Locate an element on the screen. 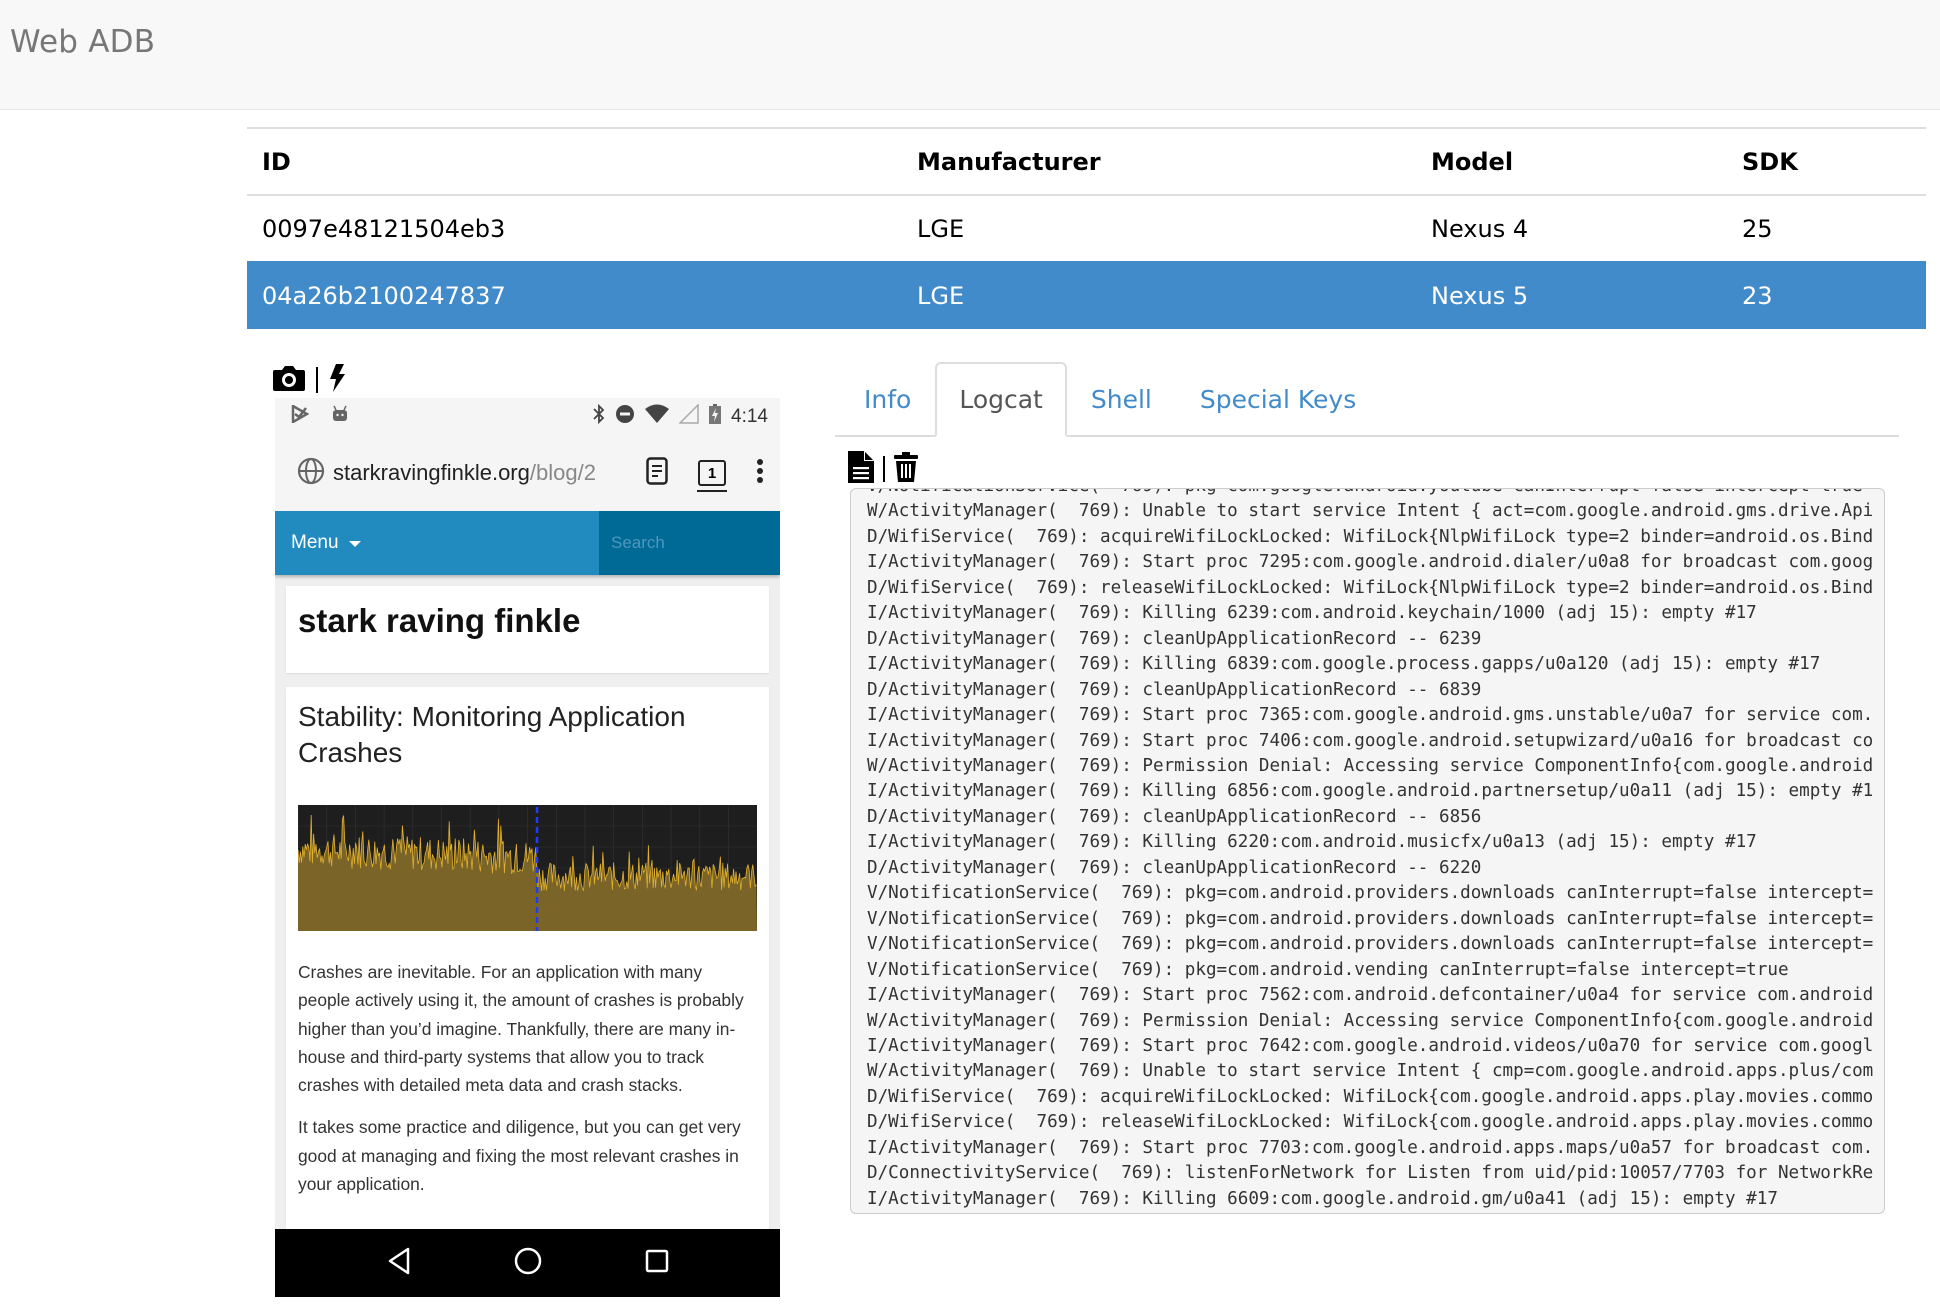 Image resolution: width=1940 pixels, height=1314 pixels. browser-toolbar: starkravingfinkle.org/blog/2 1 is located at coordinates (527, 473).